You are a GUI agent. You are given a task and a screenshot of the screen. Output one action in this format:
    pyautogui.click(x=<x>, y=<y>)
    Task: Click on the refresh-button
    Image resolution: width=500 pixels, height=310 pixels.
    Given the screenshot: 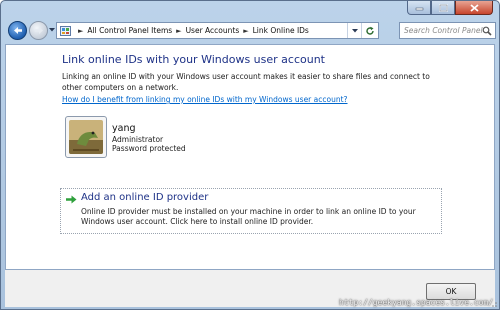 What is the action you would take?
    pyautogui.click(x=369, y=30)
    